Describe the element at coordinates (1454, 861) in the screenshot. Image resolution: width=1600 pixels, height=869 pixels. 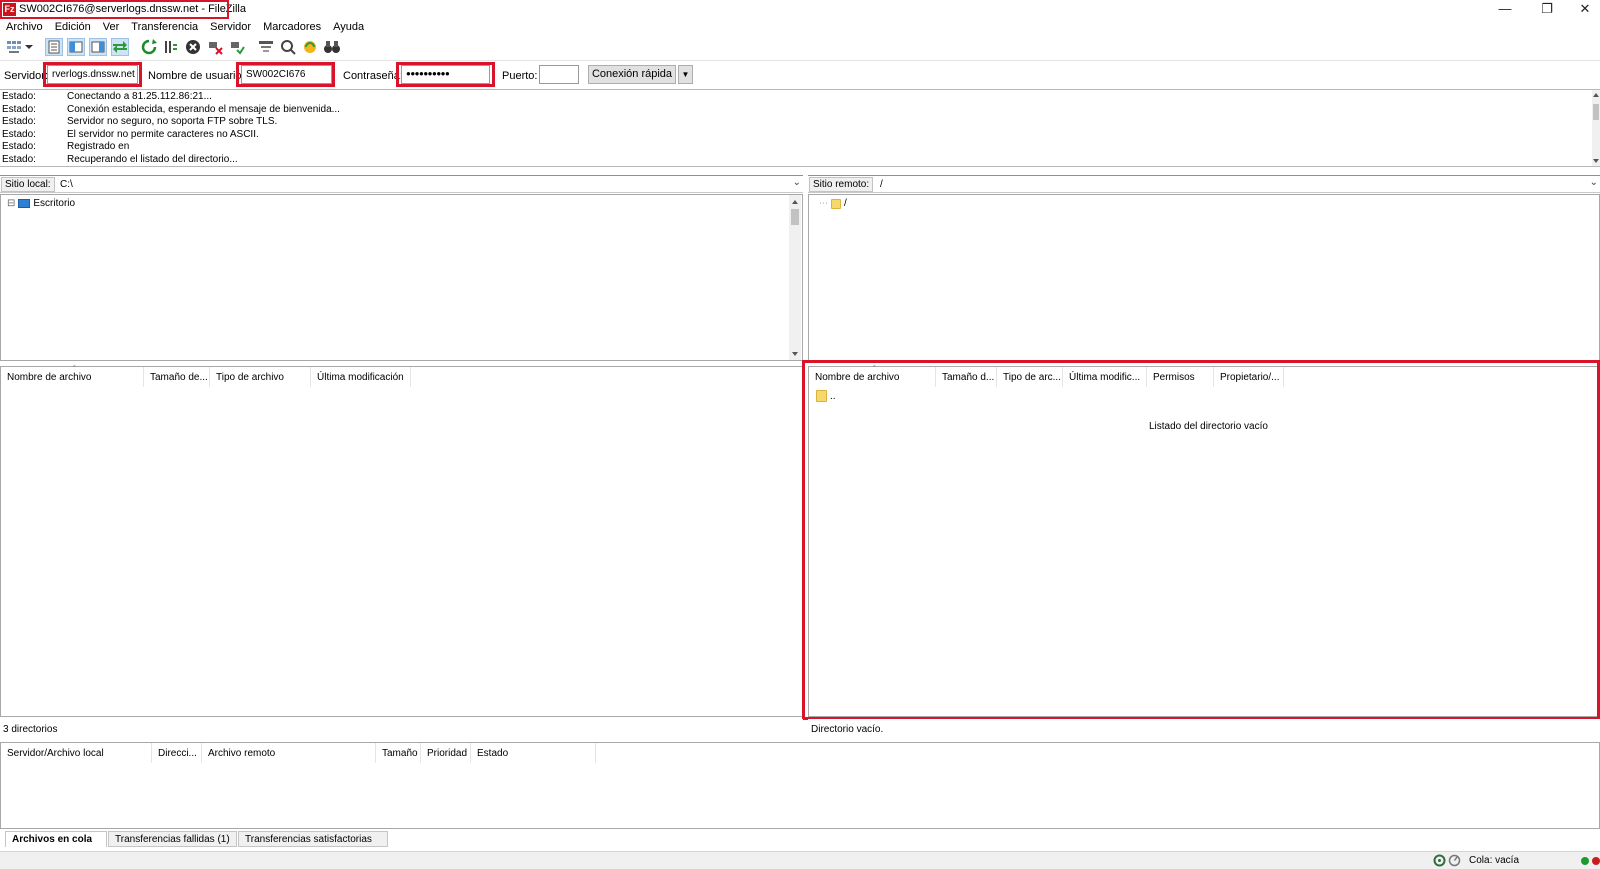
I see `speed-limit-icon` at that location.